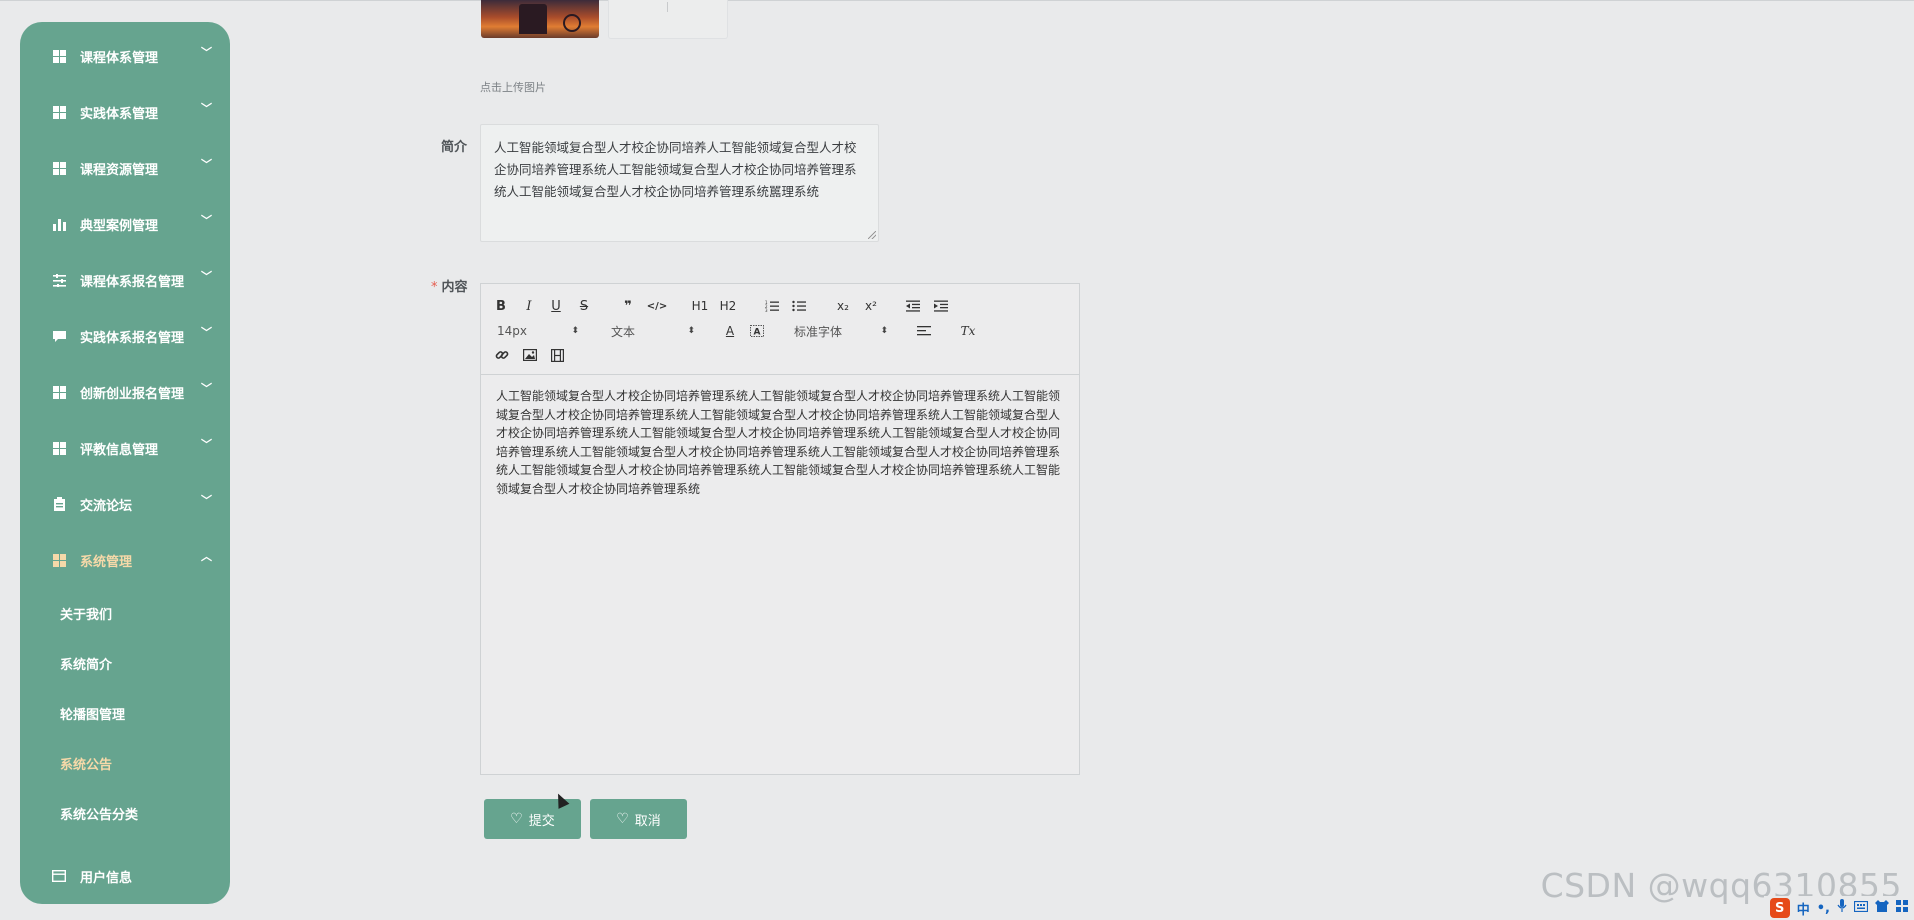 Image resolution: width=1914 pixels, height=920 pixels. I want to click on content-label-text: 内容, so click(454, 287).